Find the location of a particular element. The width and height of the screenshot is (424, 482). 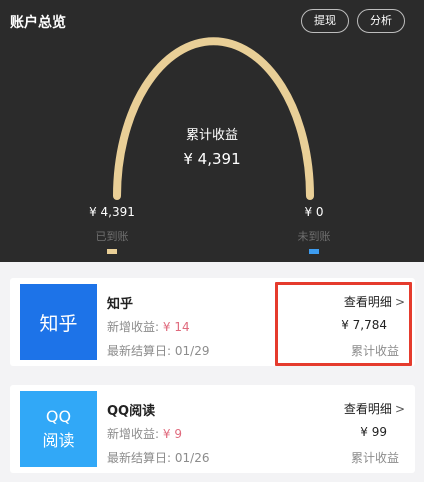

cumulative-income-label: 累计收益 is located at coordinates (374, 458).